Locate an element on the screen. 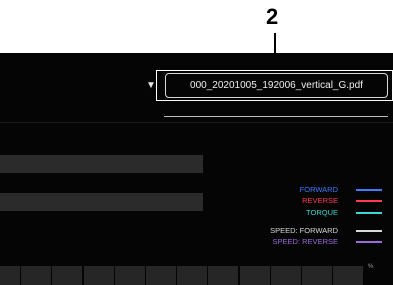 The width and height of the screenshot is (393, 285). legend-label: FORWARD is located at coordinates (318, 189).